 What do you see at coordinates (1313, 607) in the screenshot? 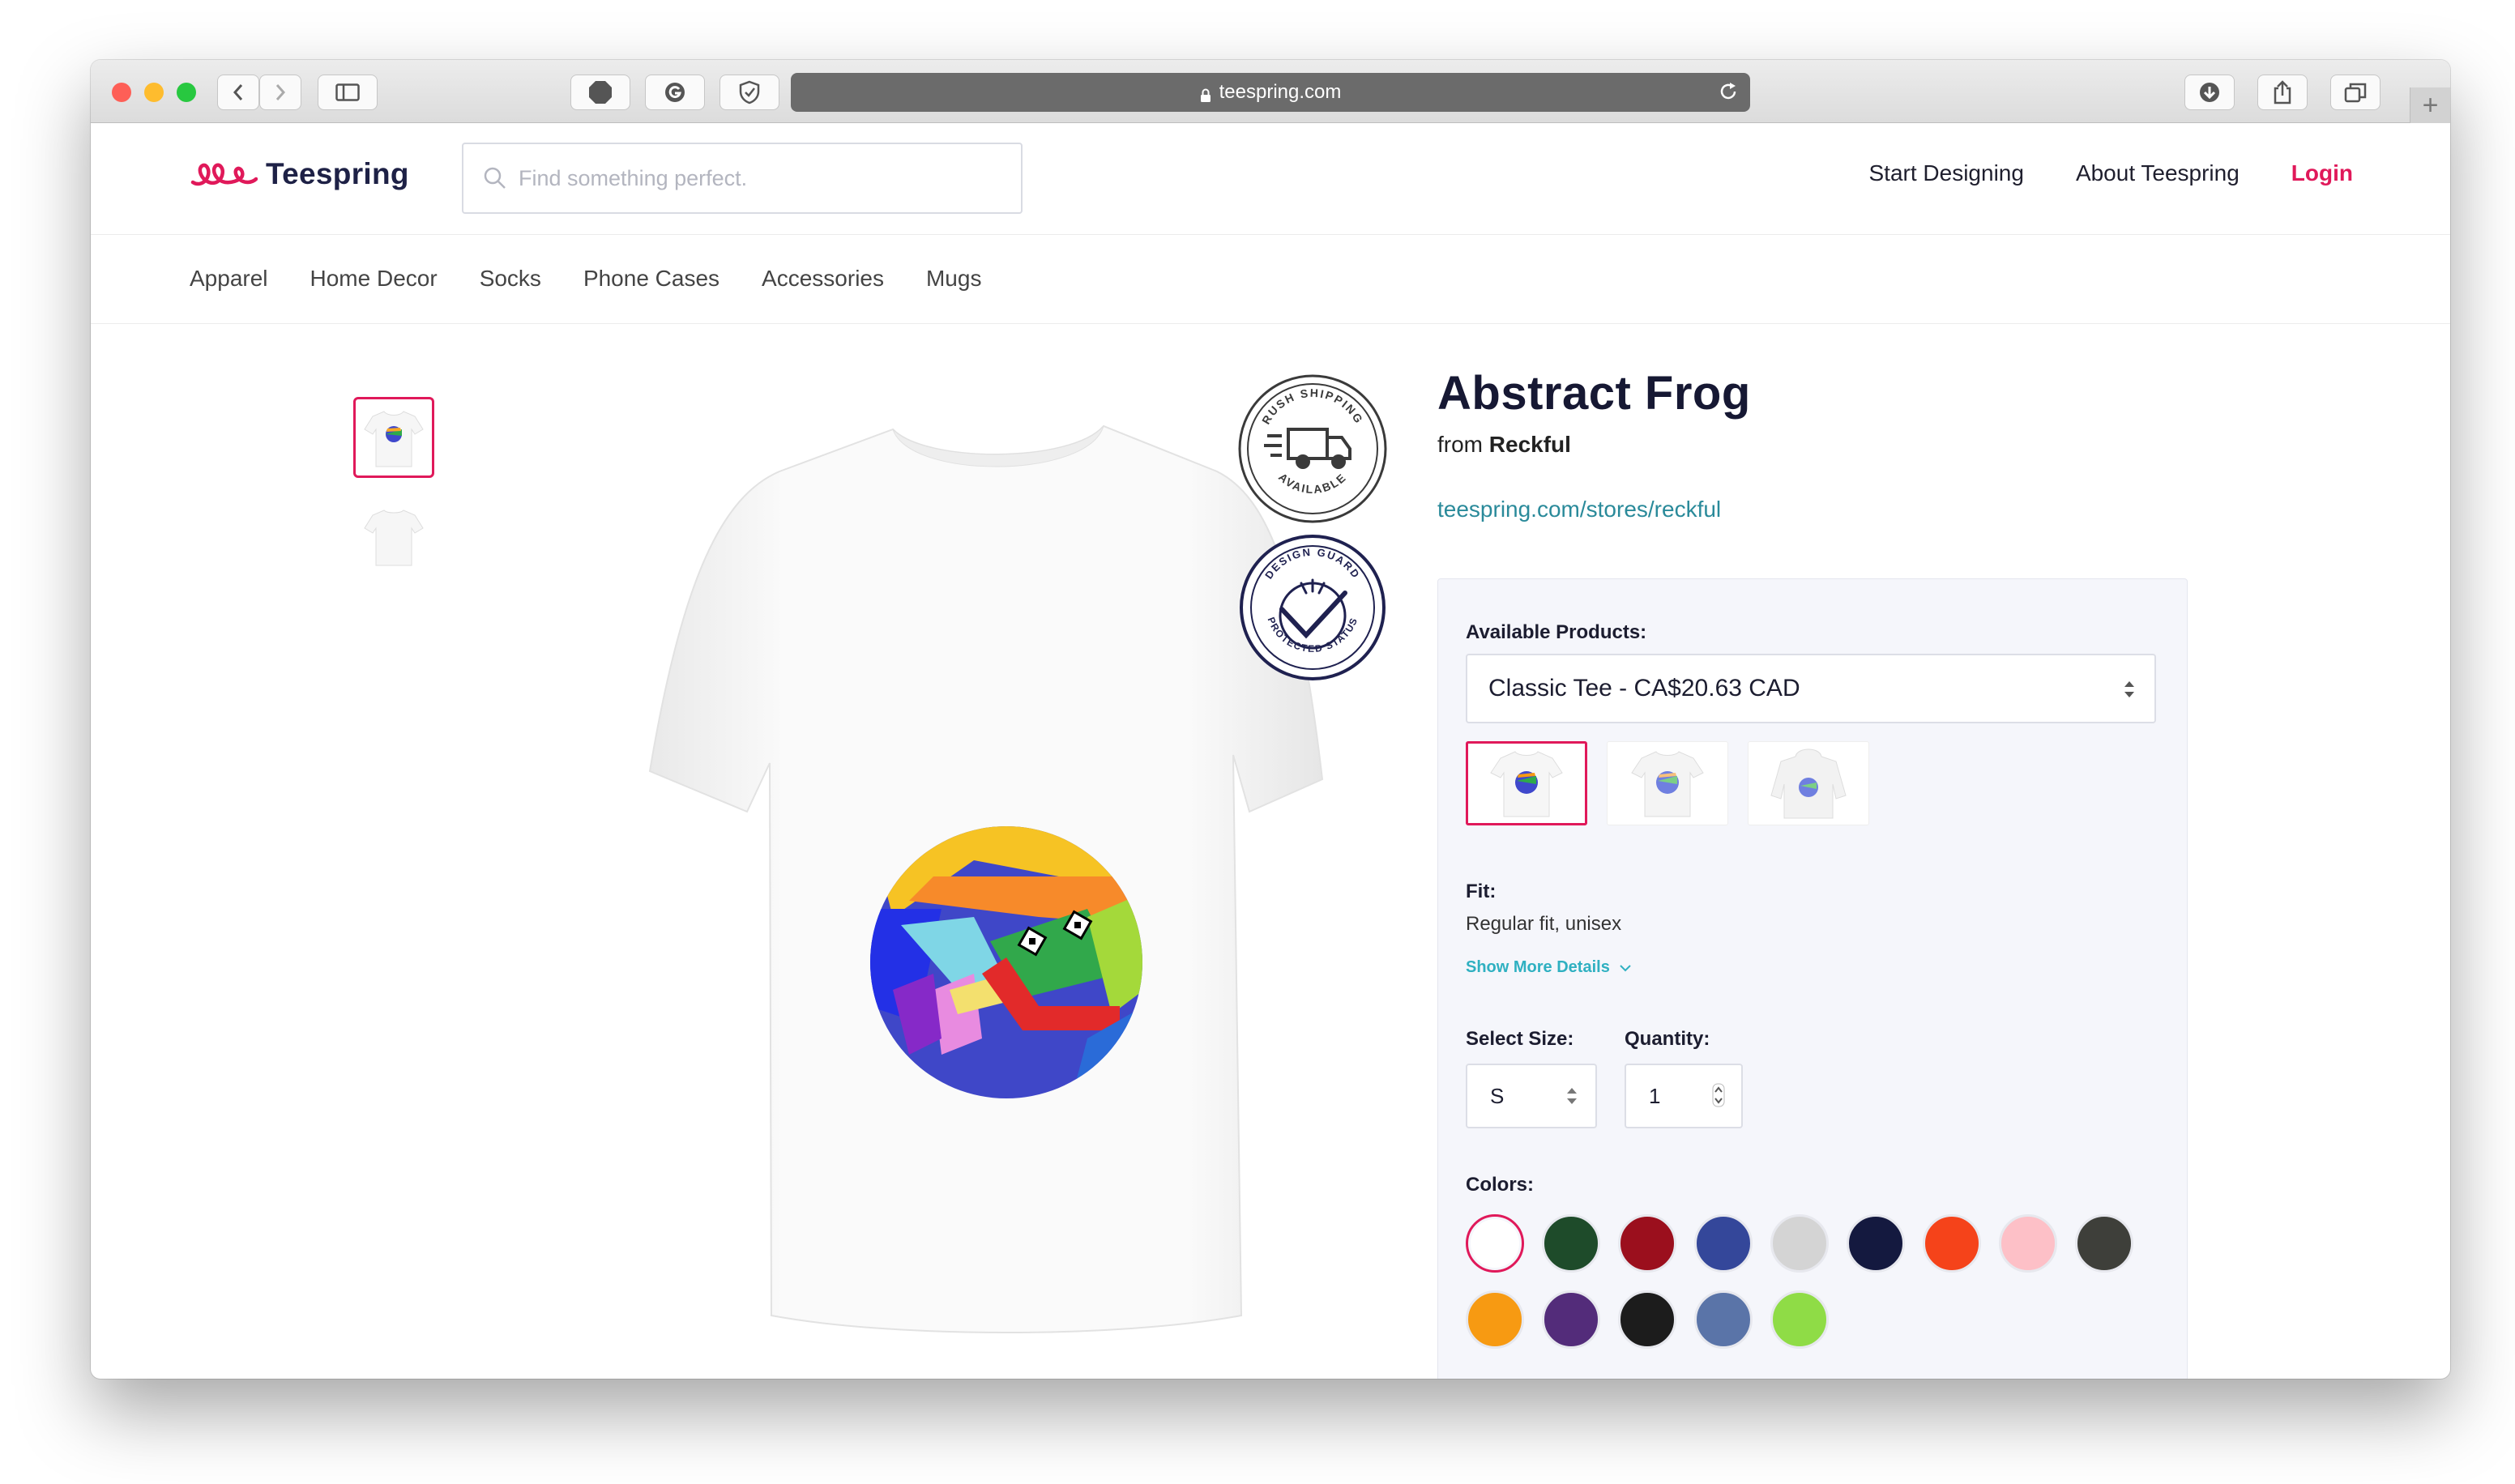
I see `design-guard-badge: DESIGN GUARD PROTECTED STATUS` at bounding box center [1313, 607].